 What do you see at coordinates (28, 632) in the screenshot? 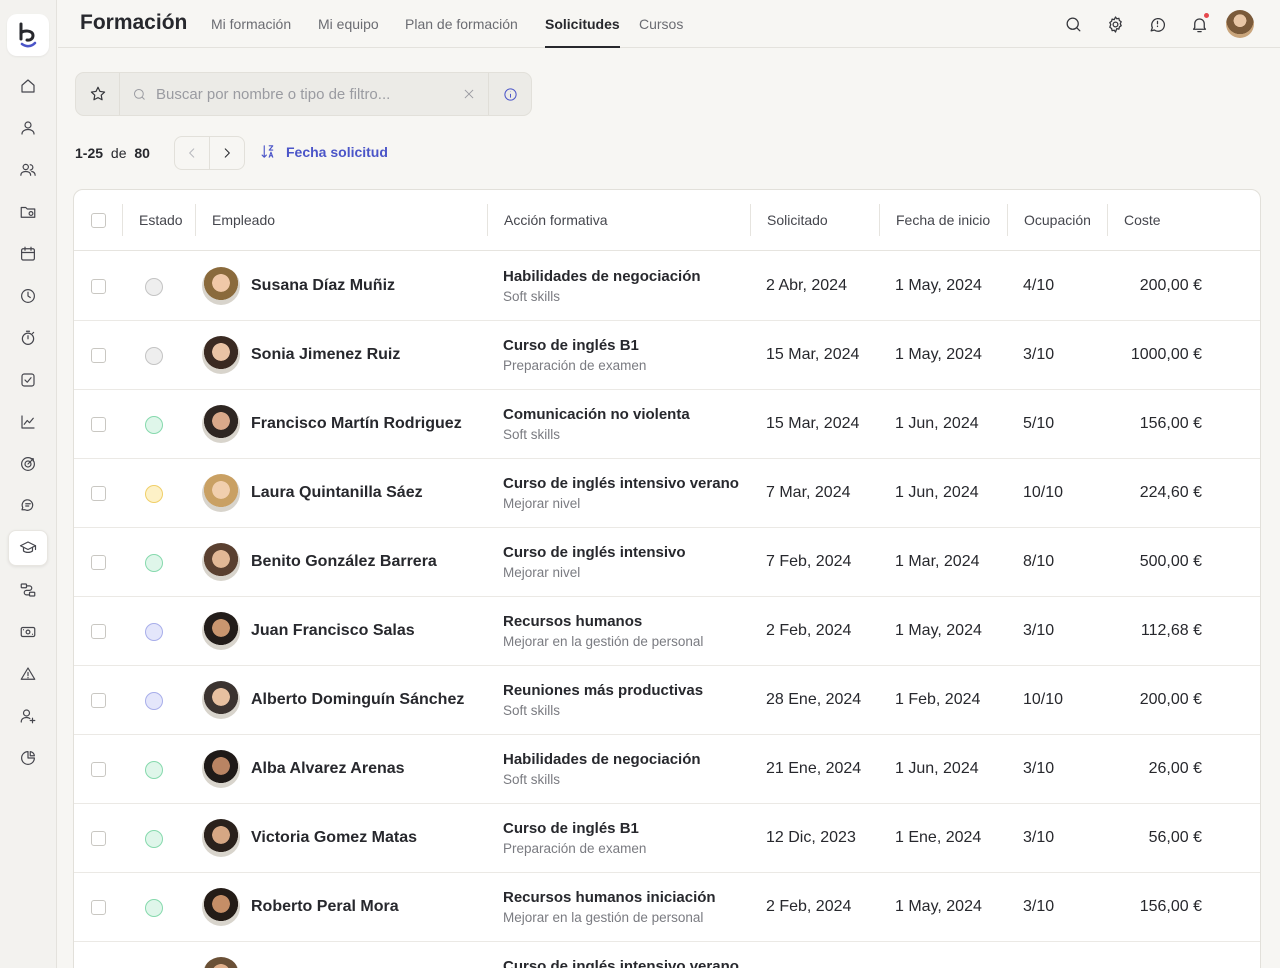
I see `sidebar-item-money` at bounding box center [28, 632].